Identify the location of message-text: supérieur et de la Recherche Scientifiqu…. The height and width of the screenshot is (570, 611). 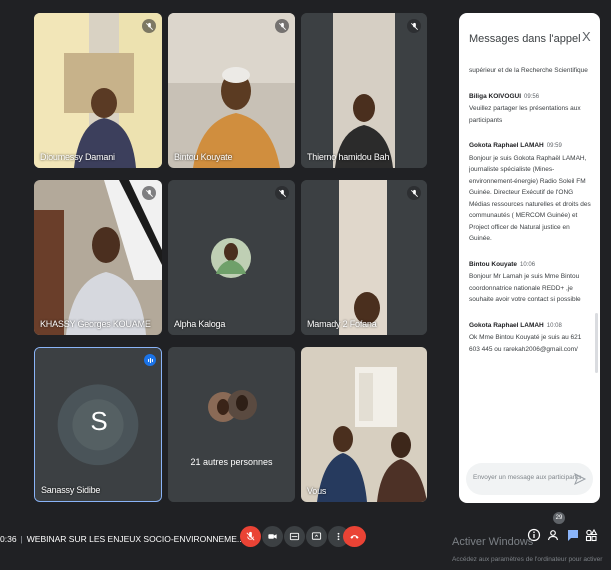
(528, 70).